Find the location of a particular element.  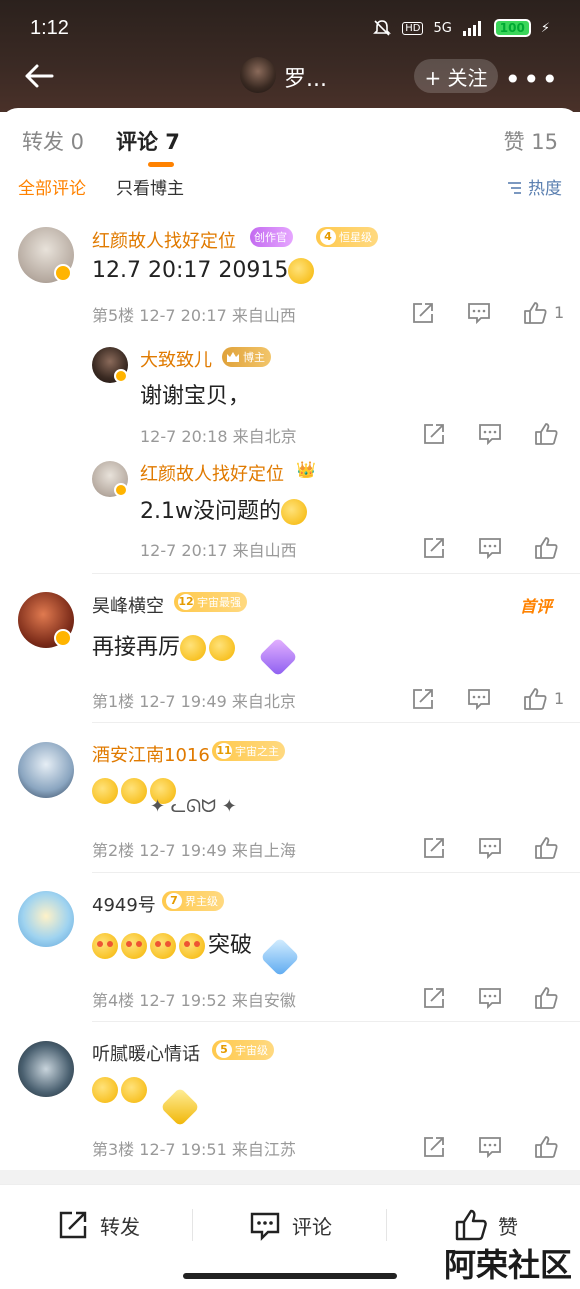

like-count: 1 is located at coordinates (559, 312).